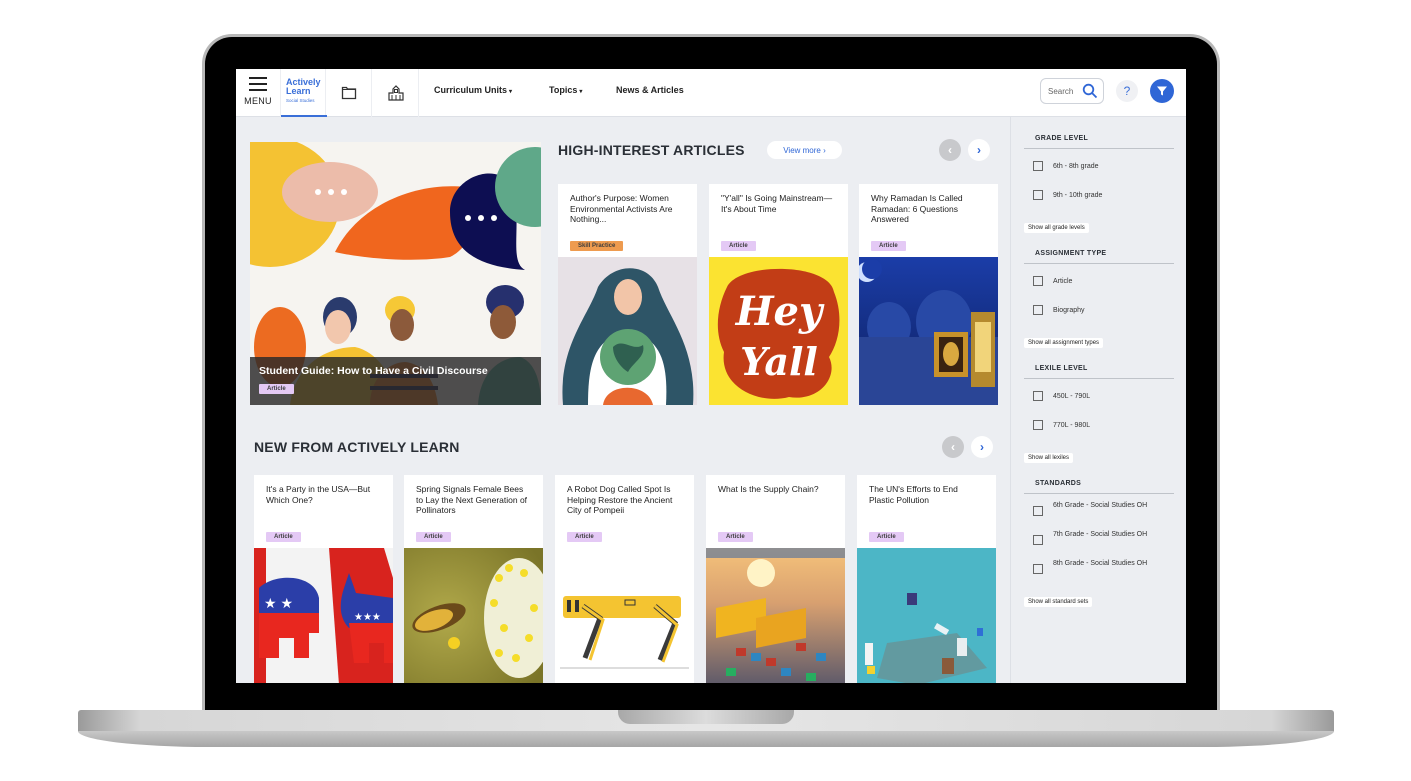 The height and width of the screenshot is (781, 1411). Describe the element at coordinates (624, 615) in the screenshot. I see `robot-dog-spot-image` at that location.